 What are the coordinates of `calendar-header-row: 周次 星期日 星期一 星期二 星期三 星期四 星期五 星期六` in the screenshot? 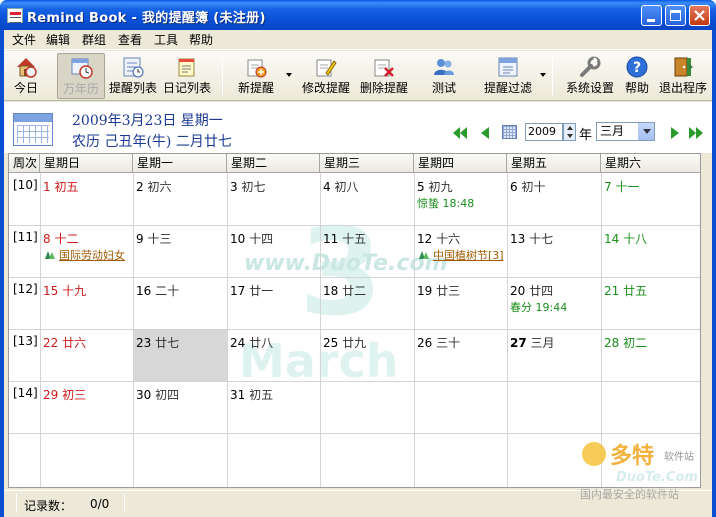 It's located at (354, 163).